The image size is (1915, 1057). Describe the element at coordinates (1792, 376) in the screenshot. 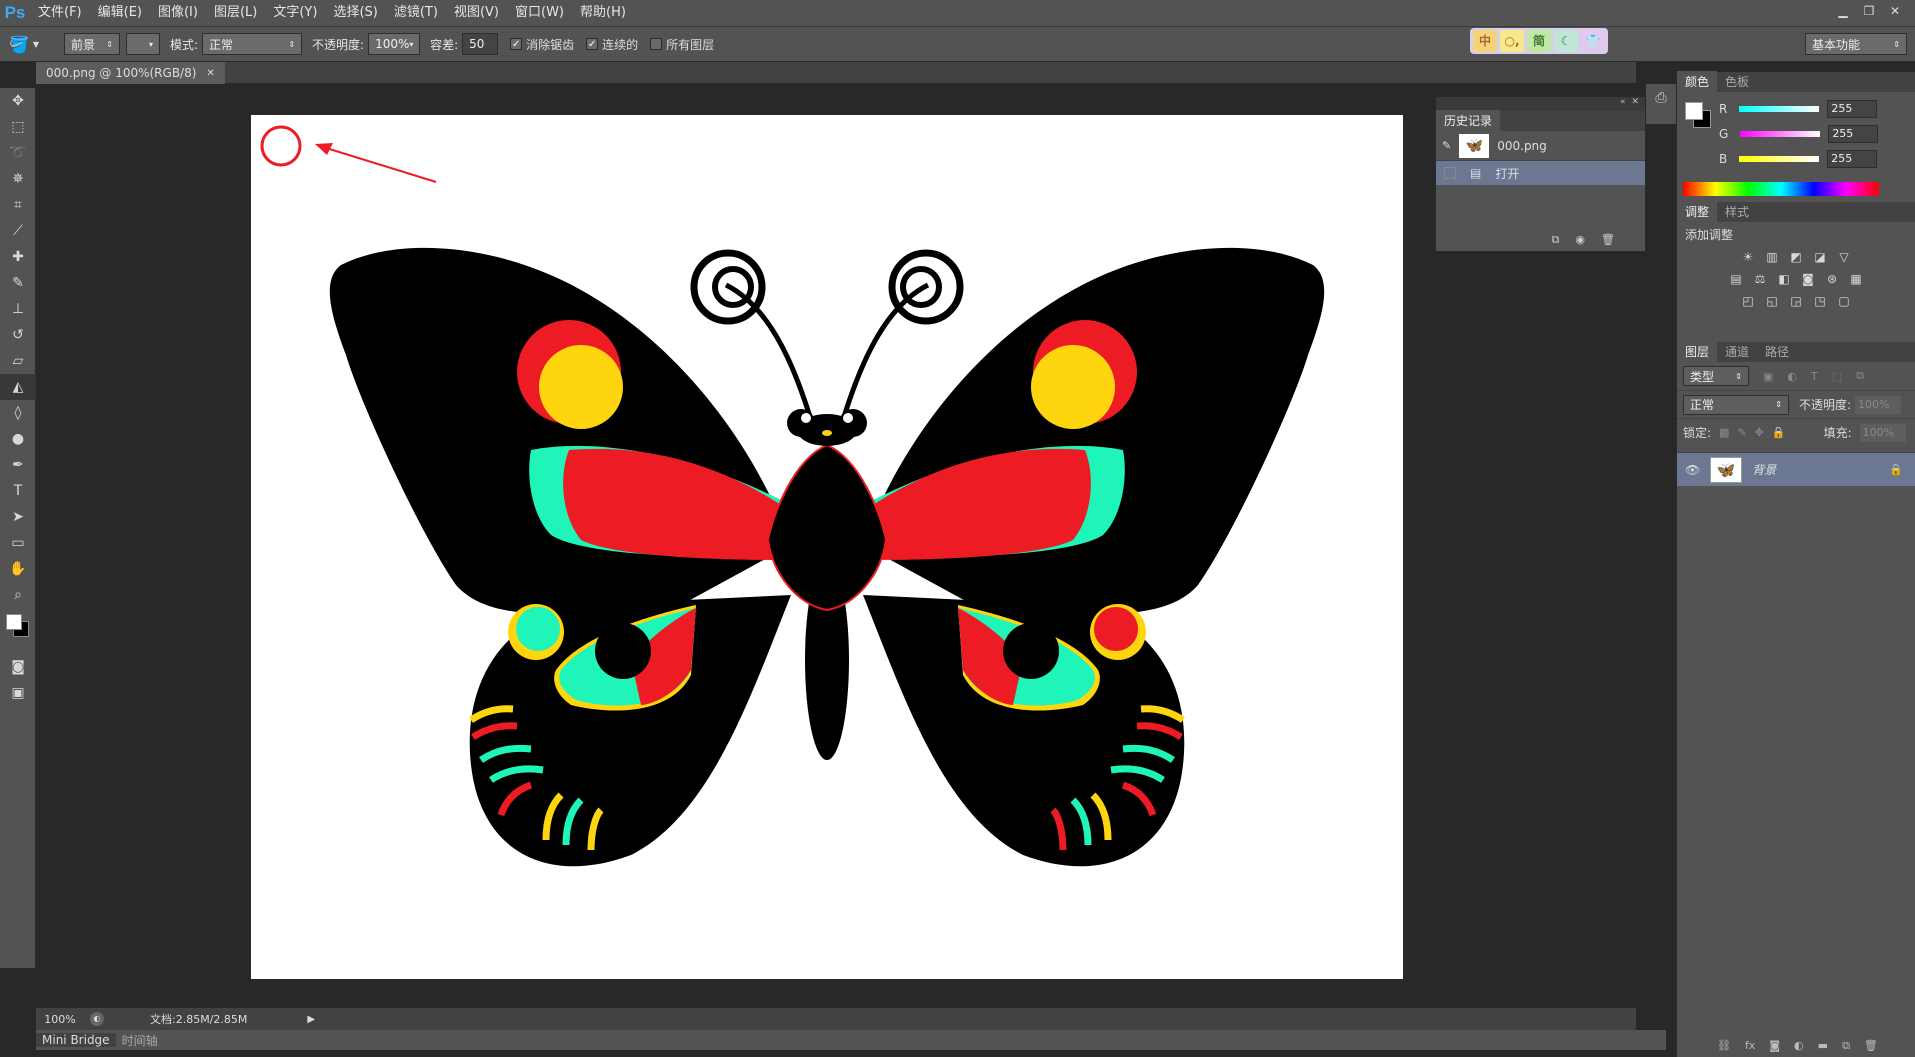

I see `filter-adjust-icon: ◐` at that location.